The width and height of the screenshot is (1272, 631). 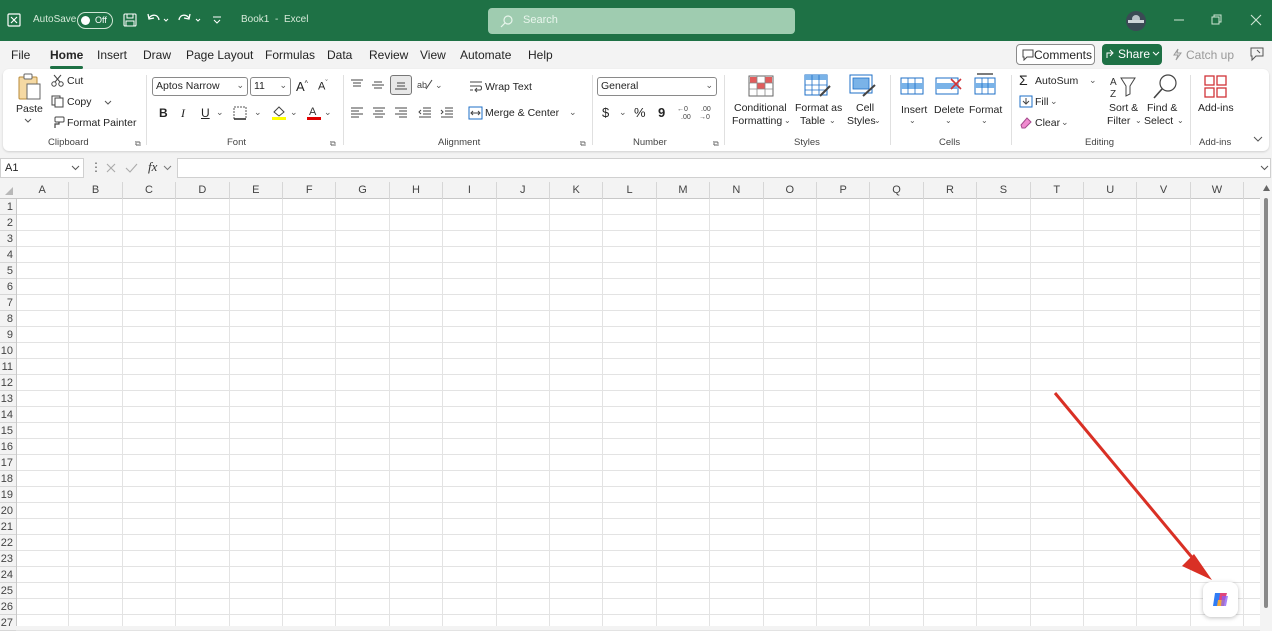 I want to click on delete-cells-icon, so click(x=949, y=86).